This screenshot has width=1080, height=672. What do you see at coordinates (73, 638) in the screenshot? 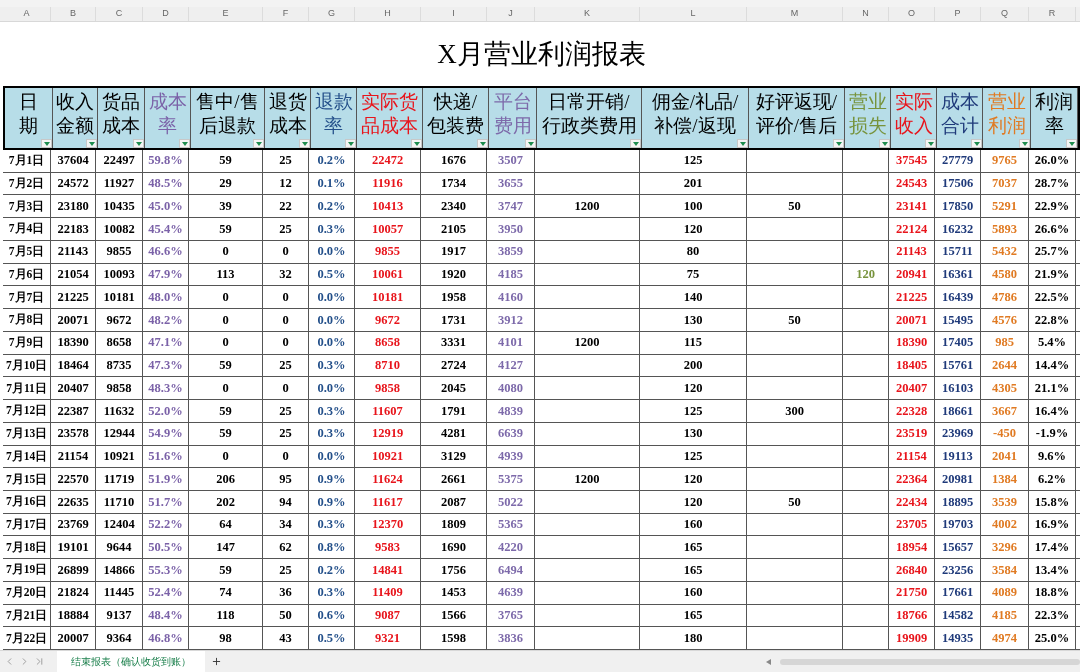
I see `table-cell-text: 20007` at bounding box center [73, 638].